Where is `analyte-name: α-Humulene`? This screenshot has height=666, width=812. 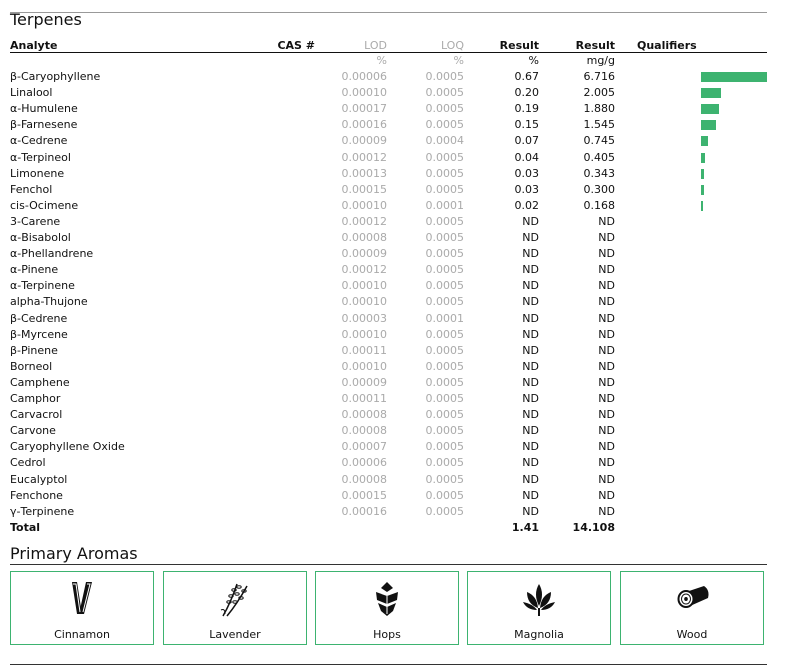
analyte-name: α-Humulene is located at coordinates (44, 109).